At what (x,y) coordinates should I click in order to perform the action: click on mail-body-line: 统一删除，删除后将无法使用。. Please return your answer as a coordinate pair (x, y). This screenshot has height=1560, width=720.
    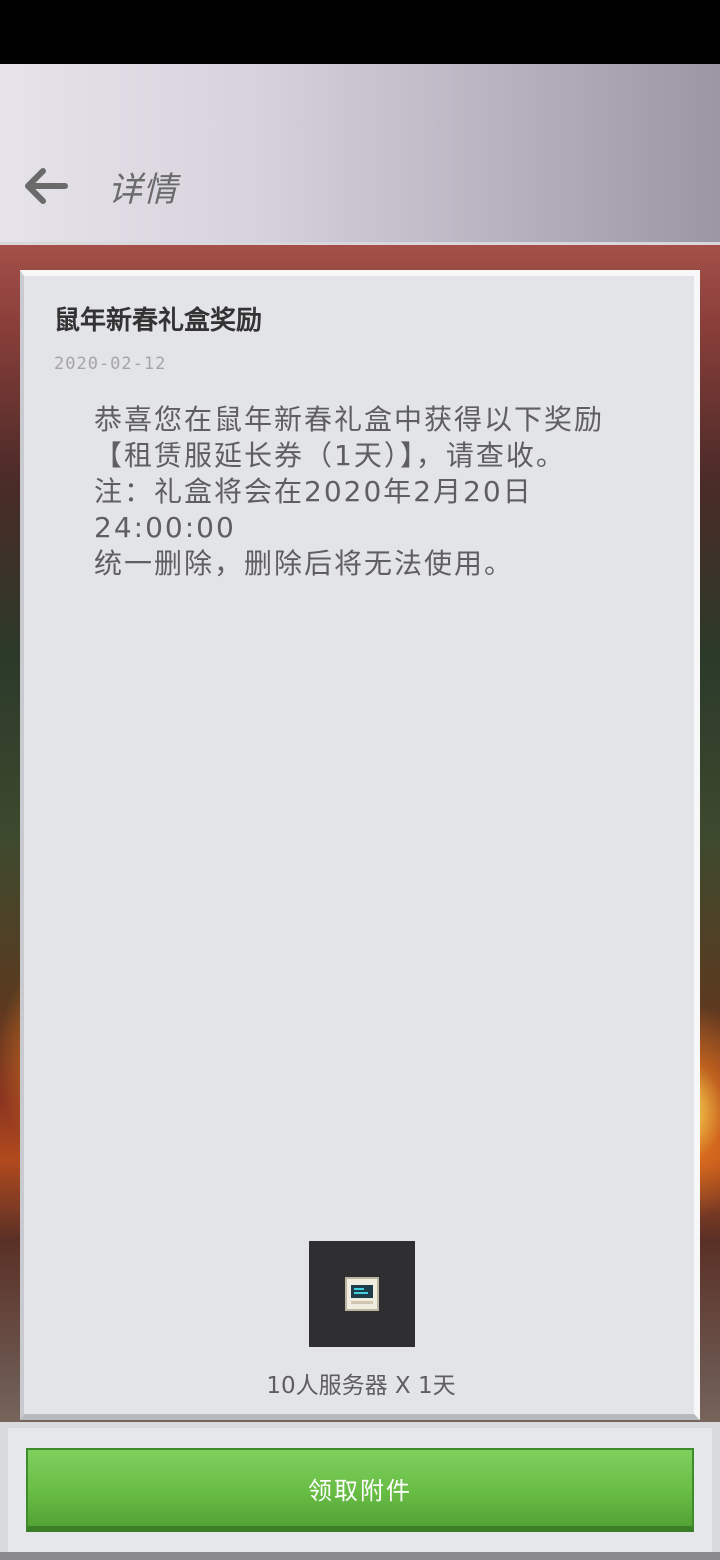
    Looking at the image, I should click on (304, 563).